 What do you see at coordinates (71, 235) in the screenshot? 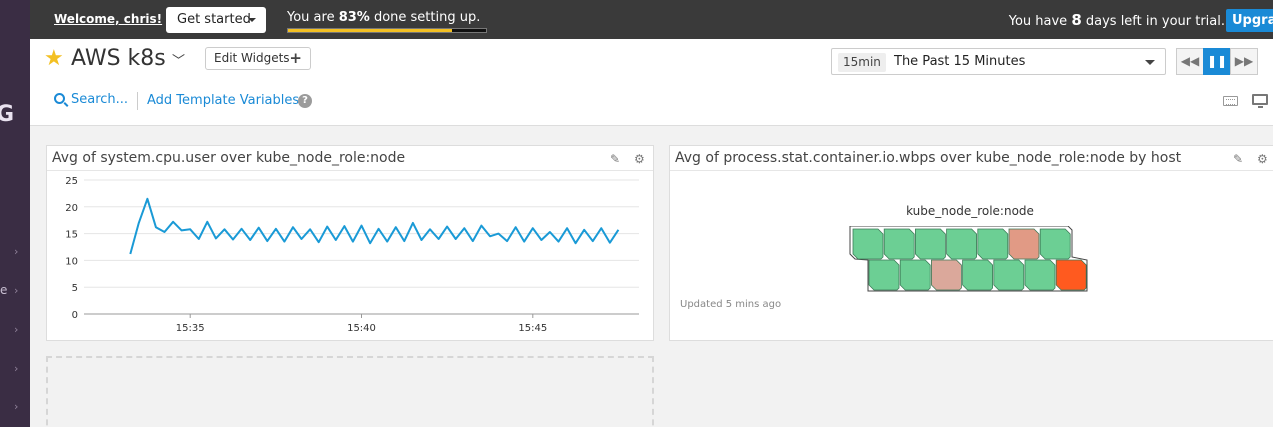
I see `y-tick-label: 15` at bounding box center [71, 235].